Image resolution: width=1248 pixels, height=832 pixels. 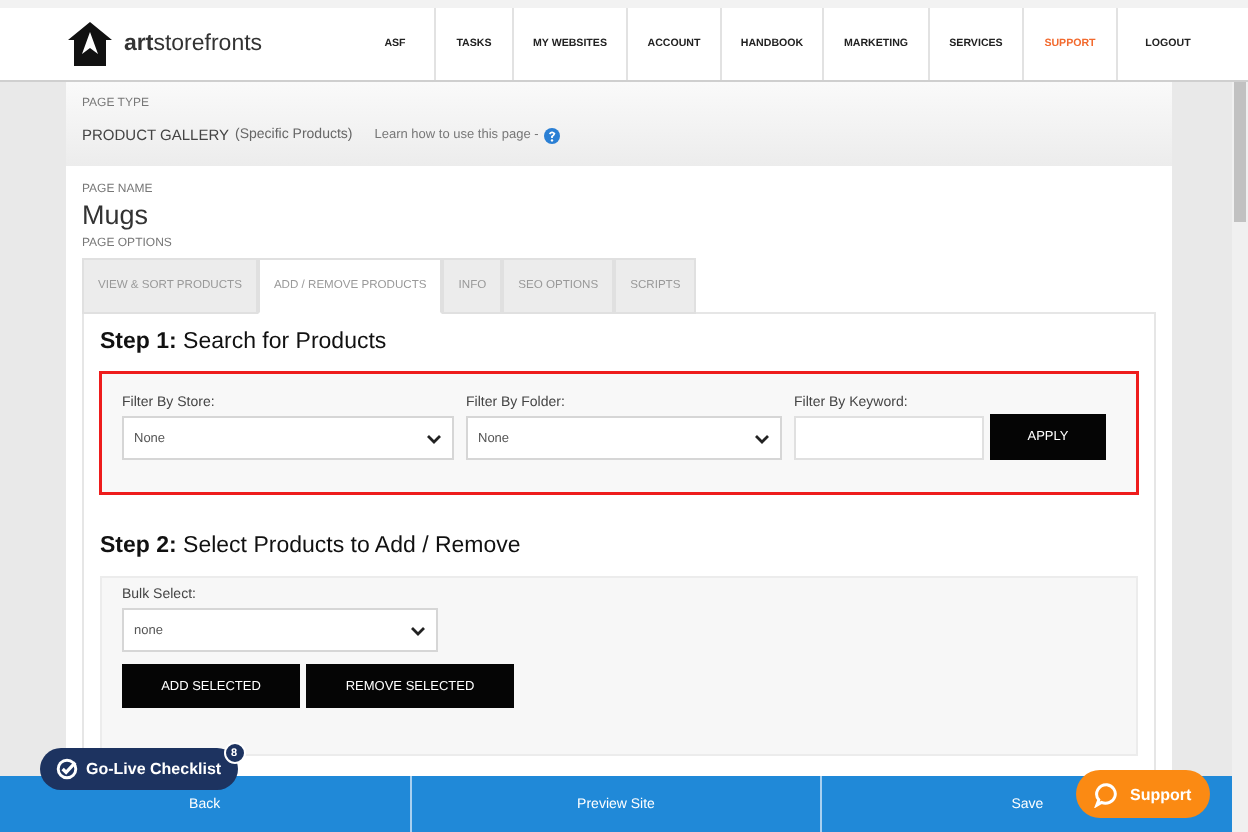 I want to click on check-circle-icon, so click(x=67, y=769).